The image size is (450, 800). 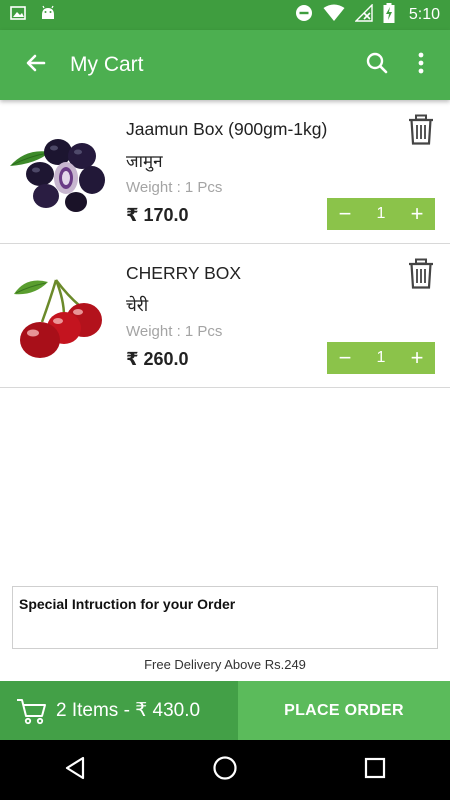 What do you see at coordinates (225, 65) in the screenshot?
I see `app-bar: My Cart` at bounding box center [225, 65].